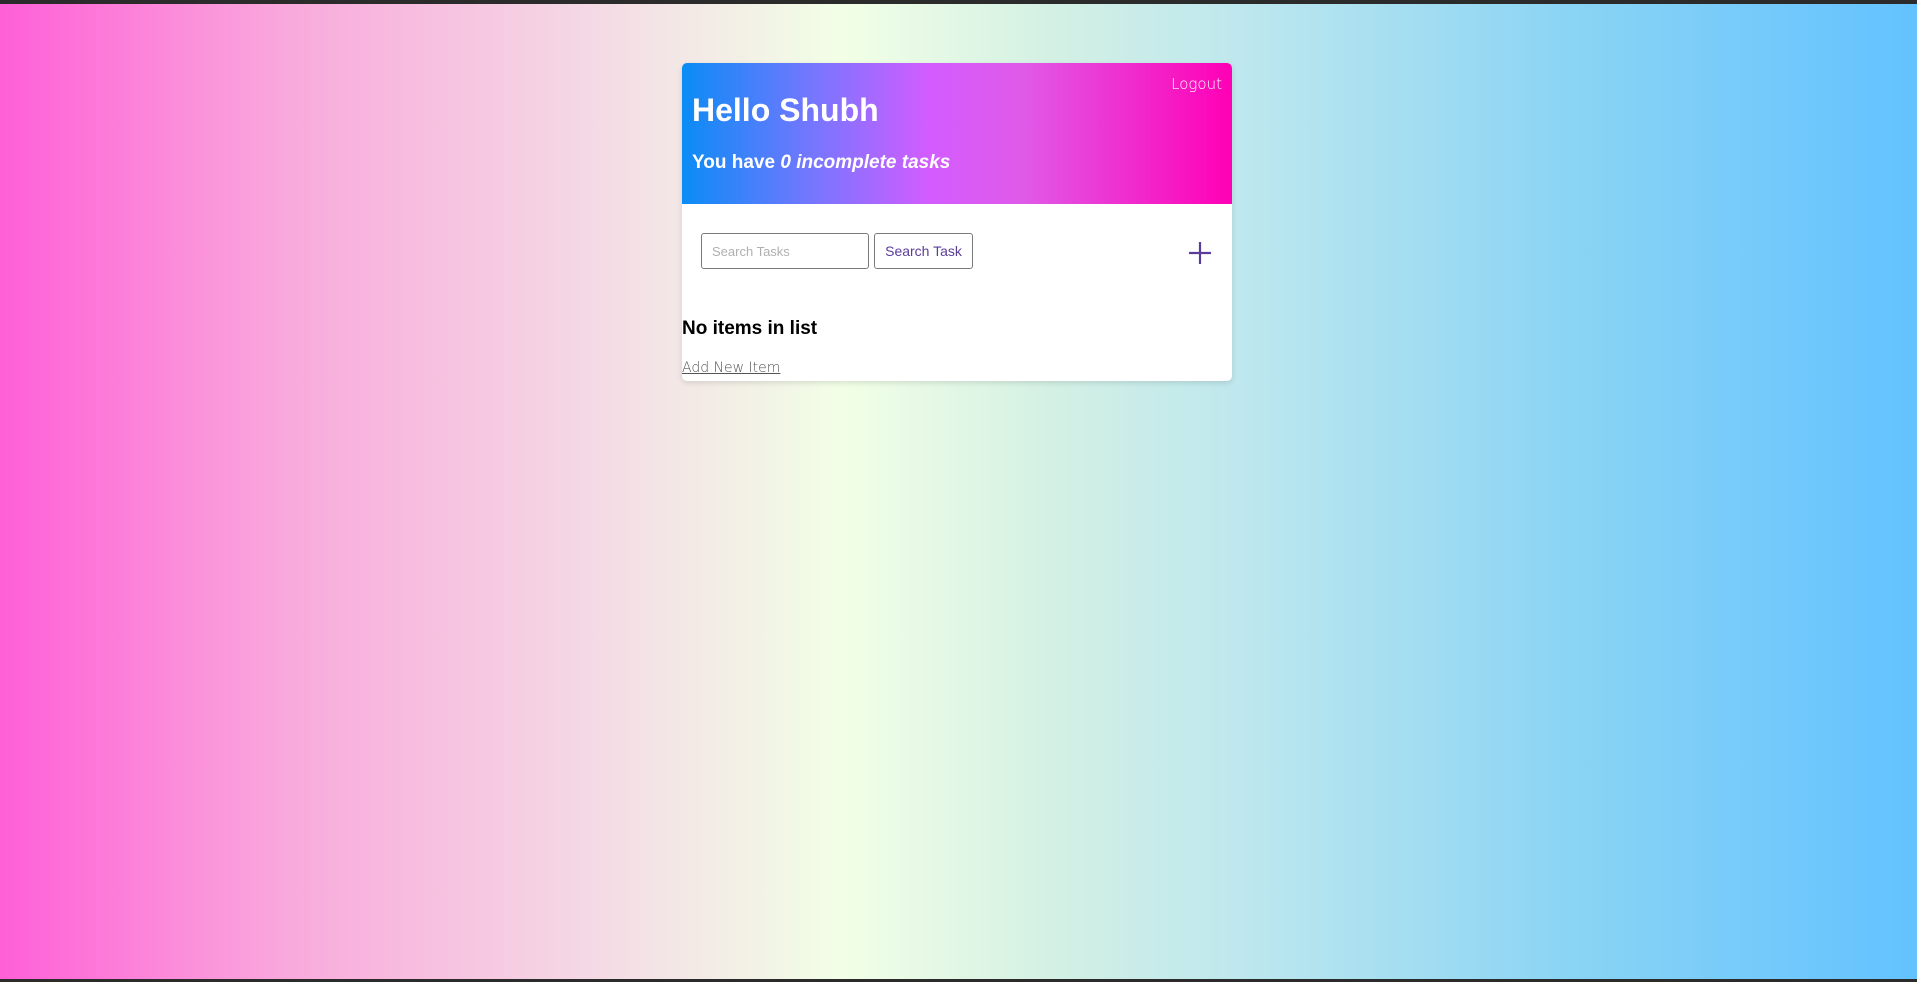 This screenshot has width=1917, height=982. Describe the element at coordinates (750, 328) in the screenshot. I see `empty-list-message: No items in list` at that location.